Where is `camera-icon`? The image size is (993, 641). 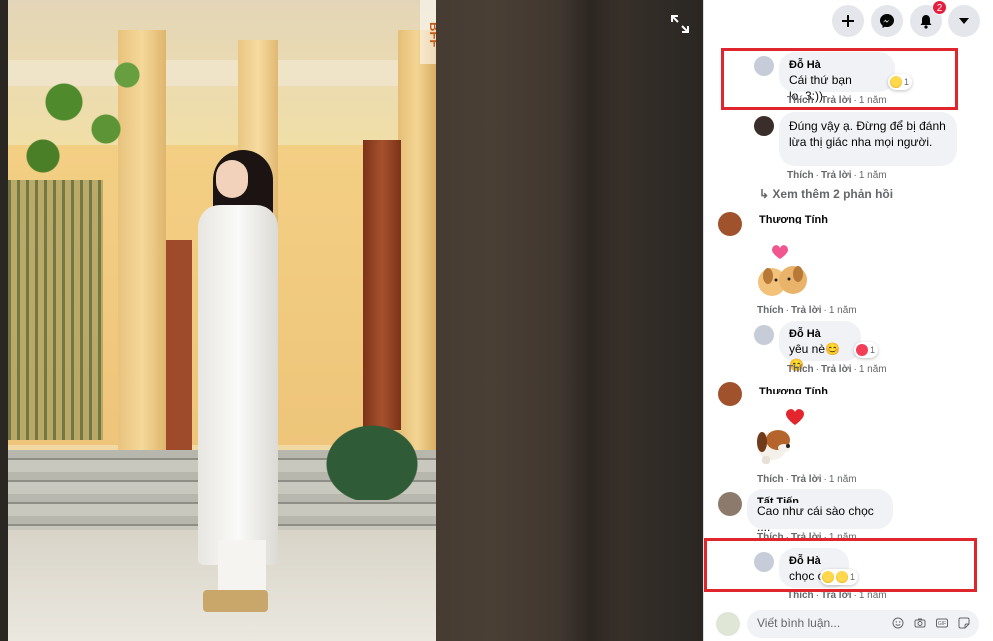 camera-icon is located at coordinates (920, 623).